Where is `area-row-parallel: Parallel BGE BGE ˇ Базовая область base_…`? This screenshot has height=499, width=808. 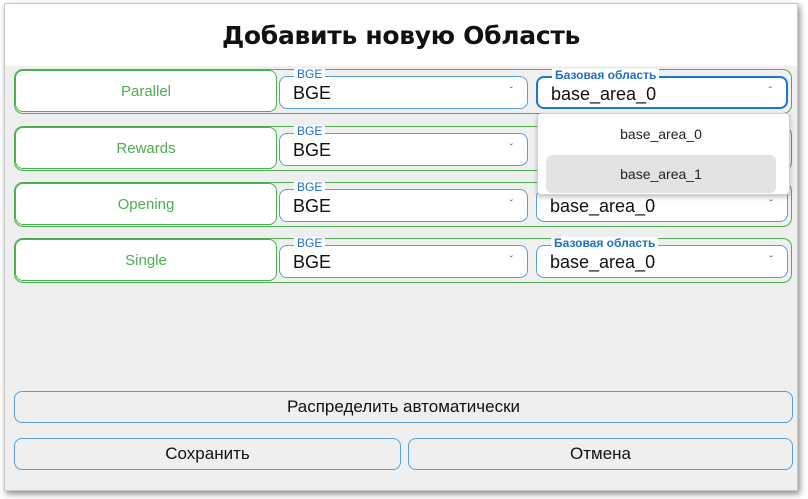 area-row-parallel: Parallel BGE BGE ˇ Базовая область base_… is located at coordinates (403, 91).